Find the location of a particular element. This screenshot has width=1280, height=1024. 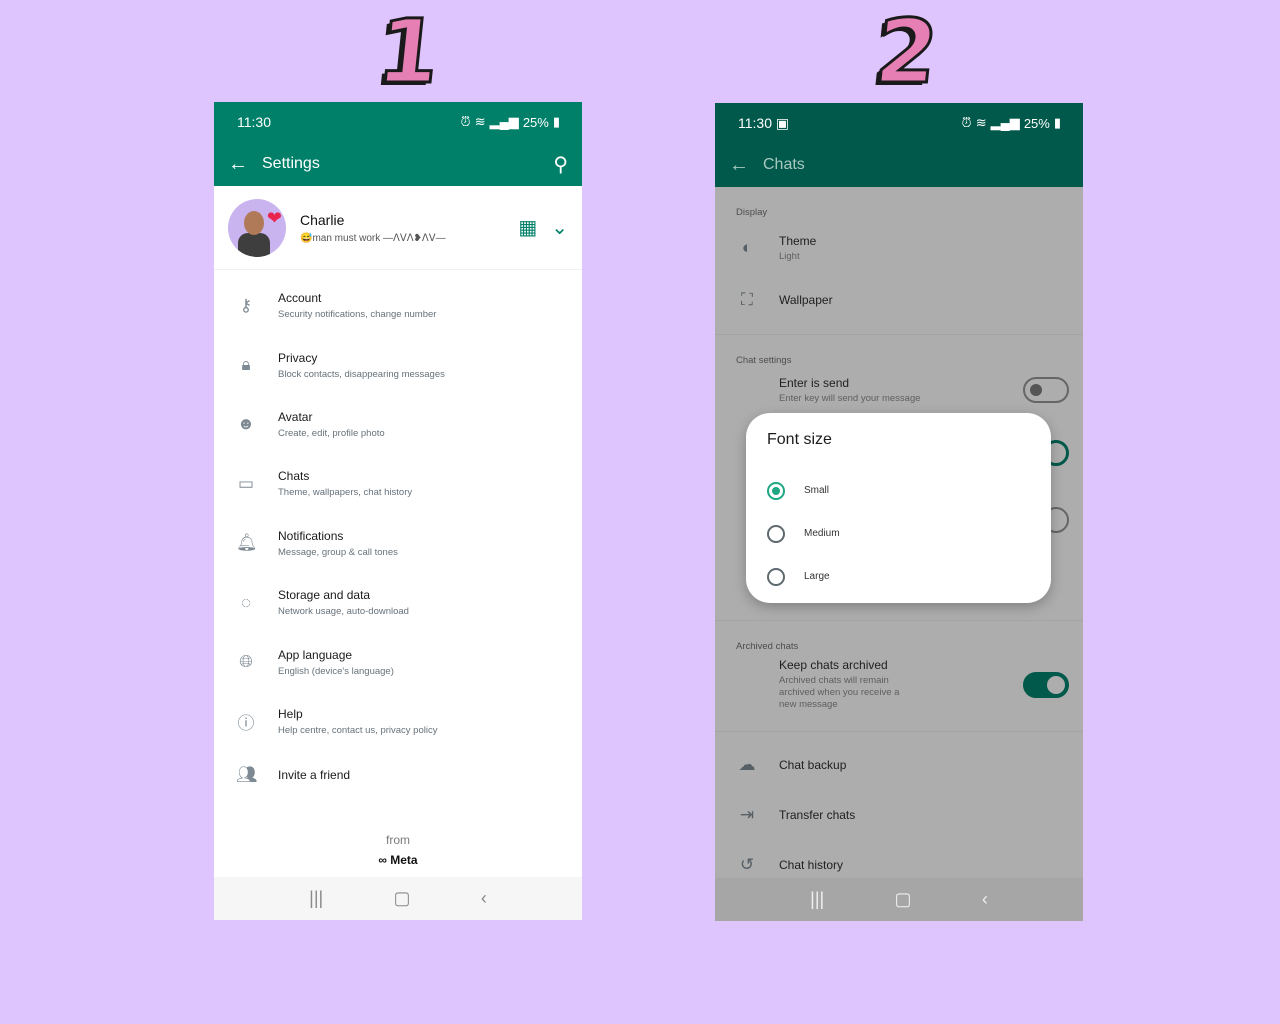

menu-title: Avatar is located at coordinates (295, 416).